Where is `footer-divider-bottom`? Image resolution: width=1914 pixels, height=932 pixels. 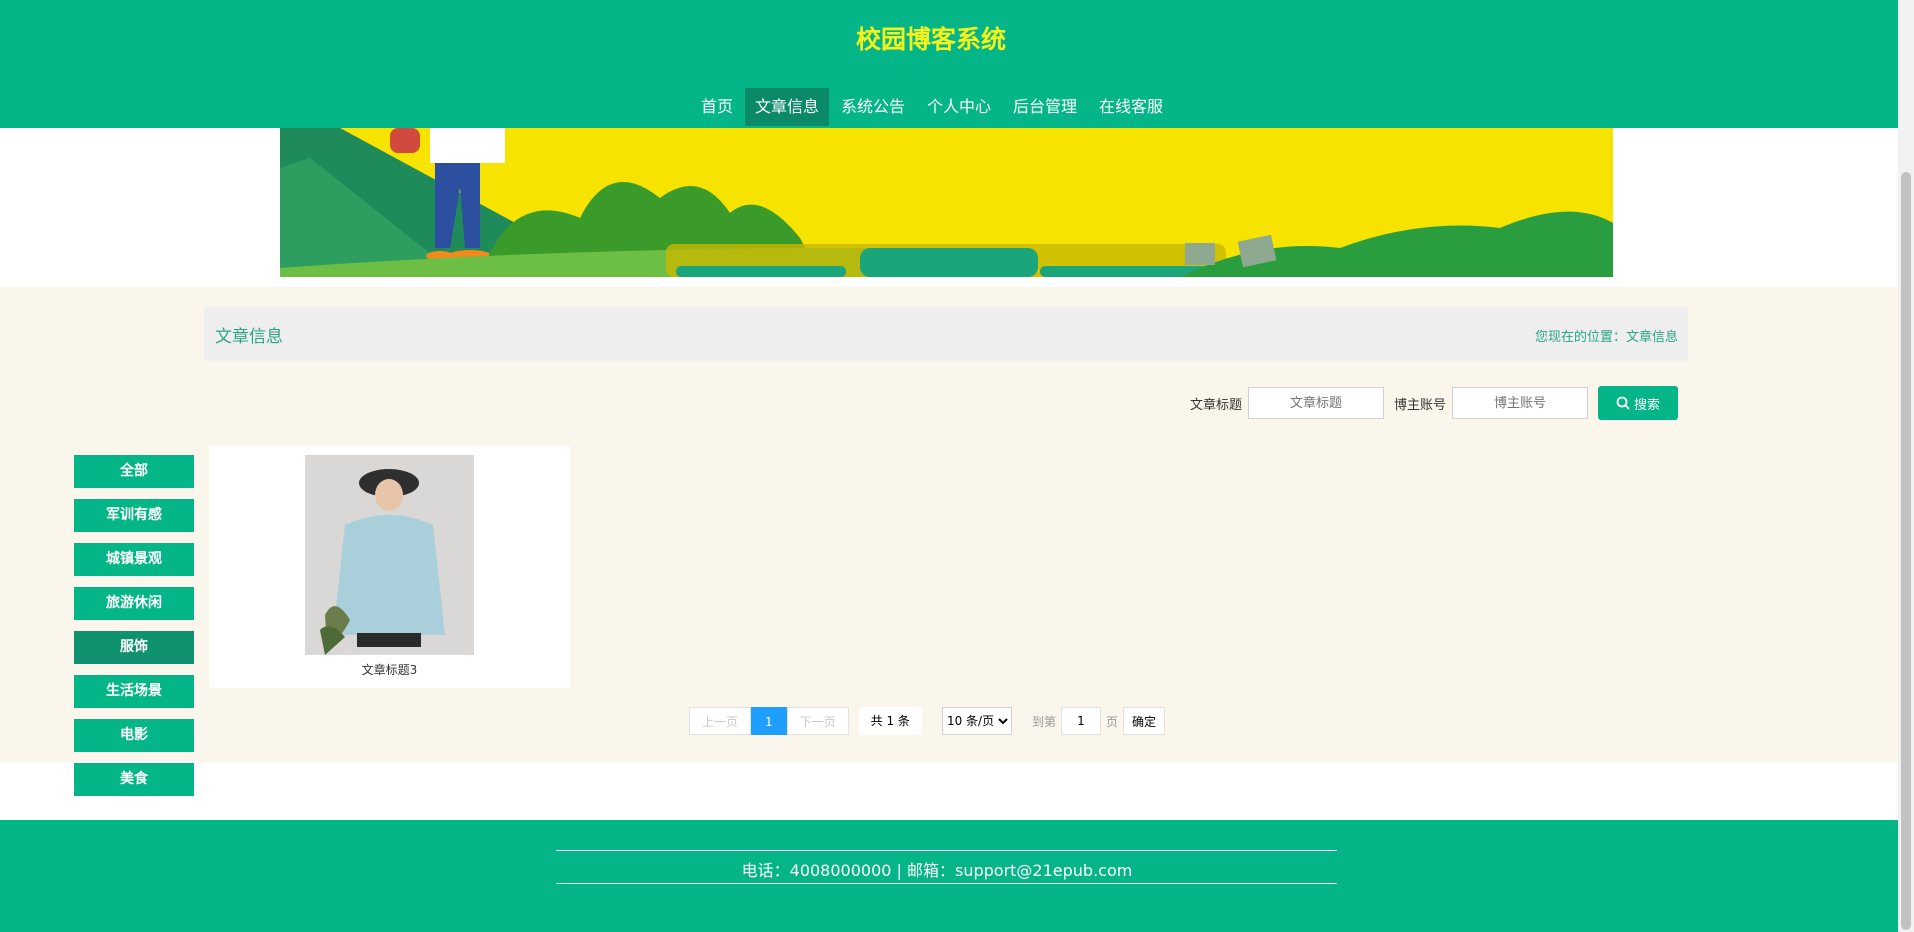
footer-divider-bottom is located at coordinates (946, 883).